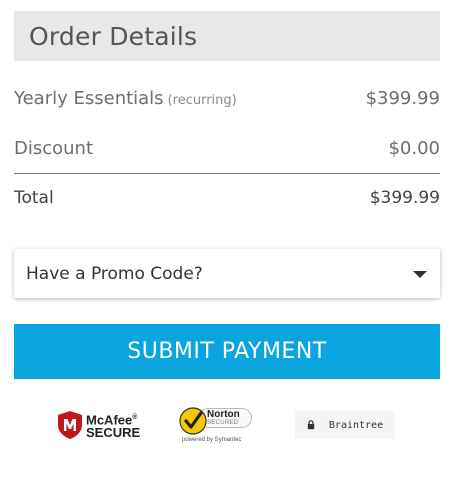 This screenshot has width=470, height=481. Describe the element at coordinates (227, 173) in the screenshot. I see `total-divider` at that location.